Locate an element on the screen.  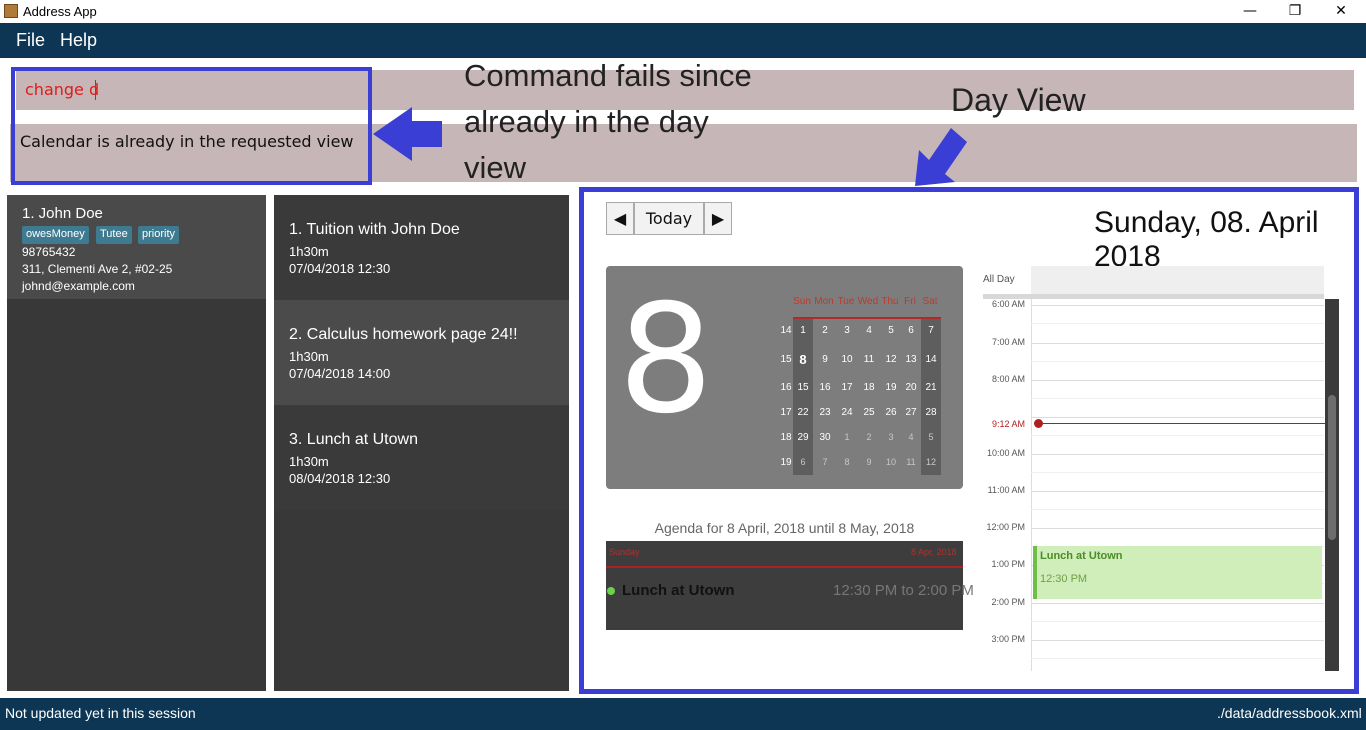
month-day-cell: 24 is located at coordinates (847, 412).